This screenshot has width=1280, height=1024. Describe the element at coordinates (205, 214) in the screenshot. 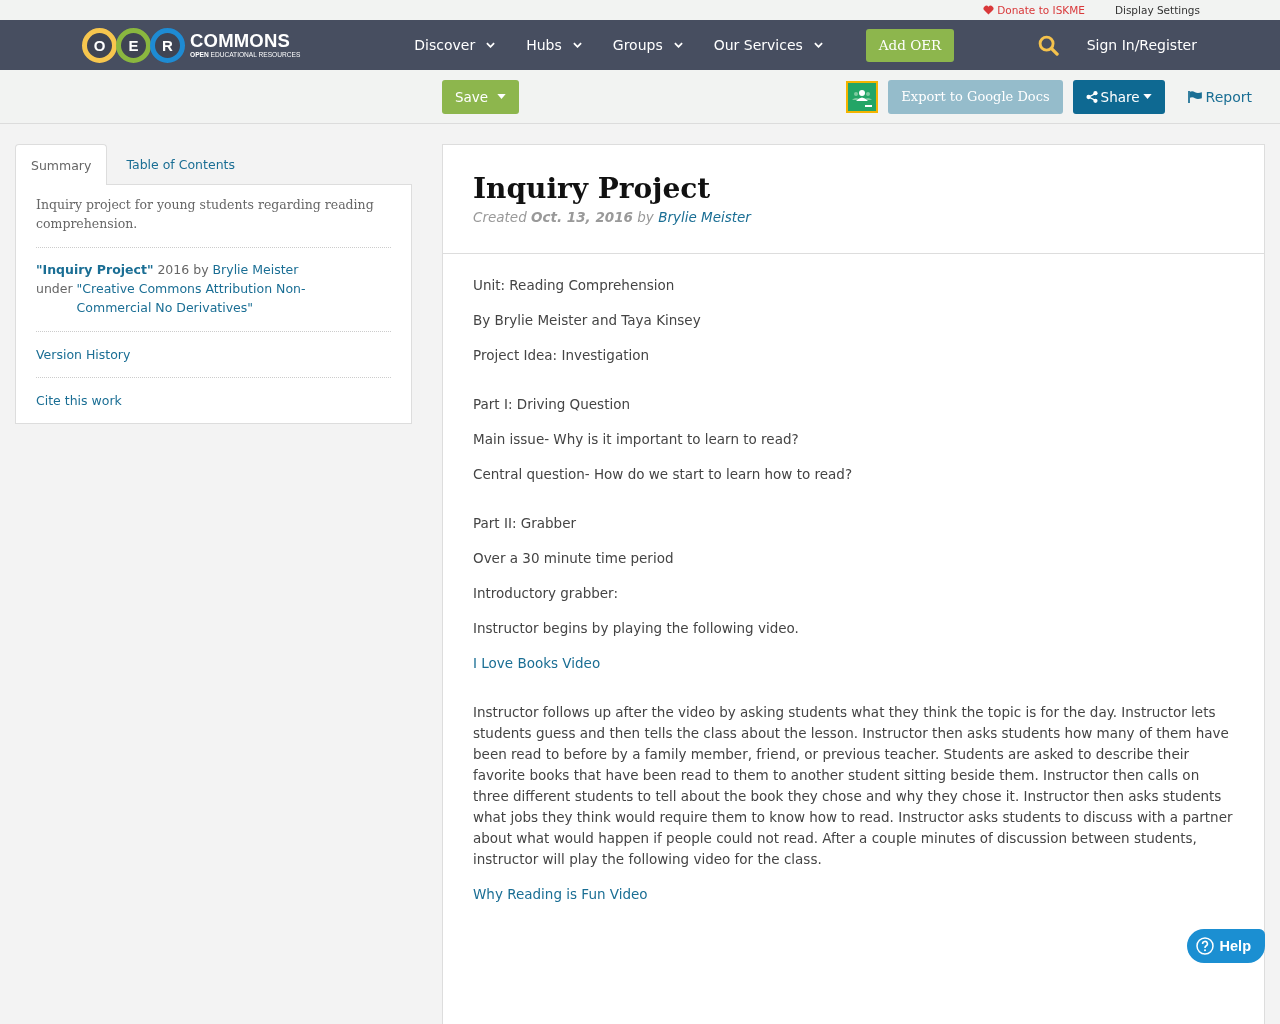

I see `resource-description: Inquiry project for young students regarding reading comprehension.` at that location.